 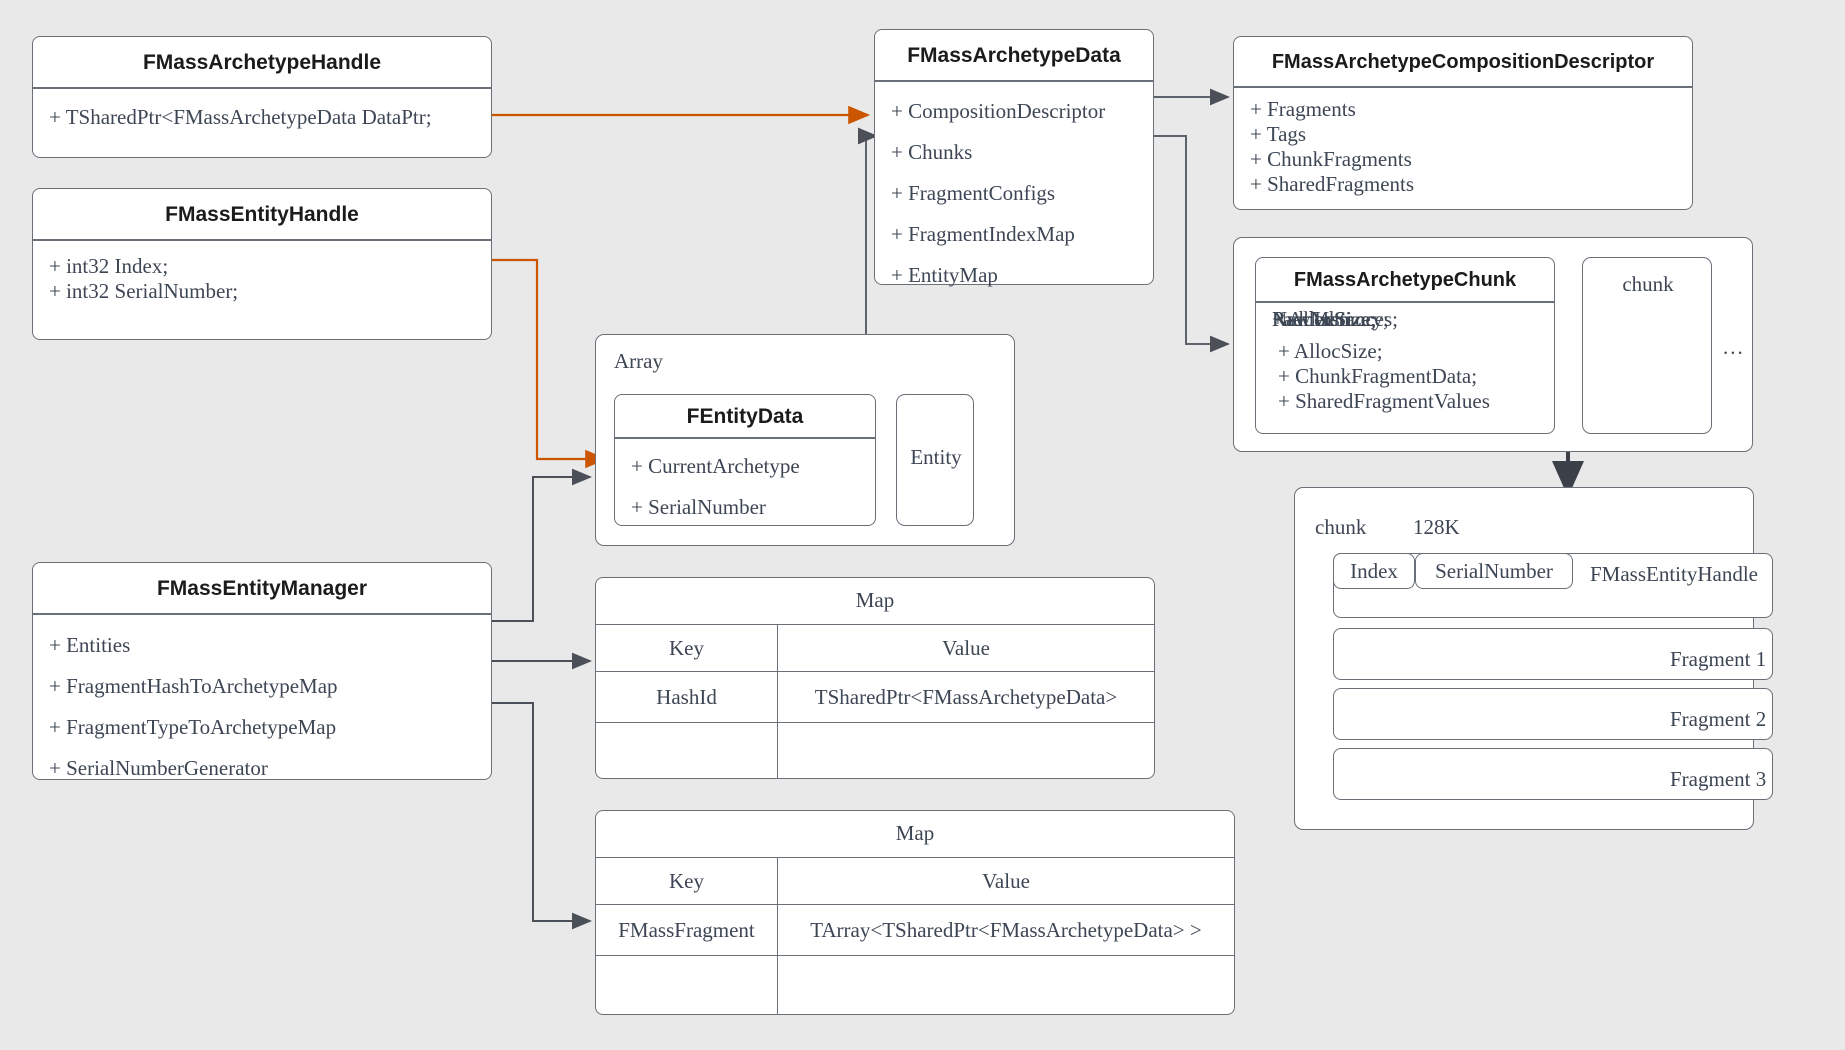 What do you see at coordinates (1303, 108) in the screenshot?
I see `attribute-row: + Fragments` at bounding box center [1303, 108].